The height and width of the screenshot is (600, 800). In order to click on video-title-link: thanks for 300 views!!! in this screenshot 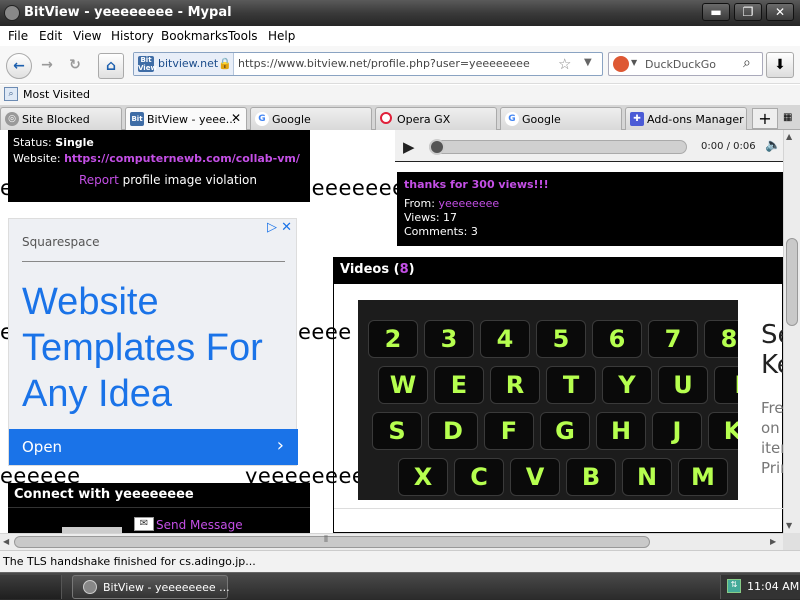, I will do `click(476, 184)`.